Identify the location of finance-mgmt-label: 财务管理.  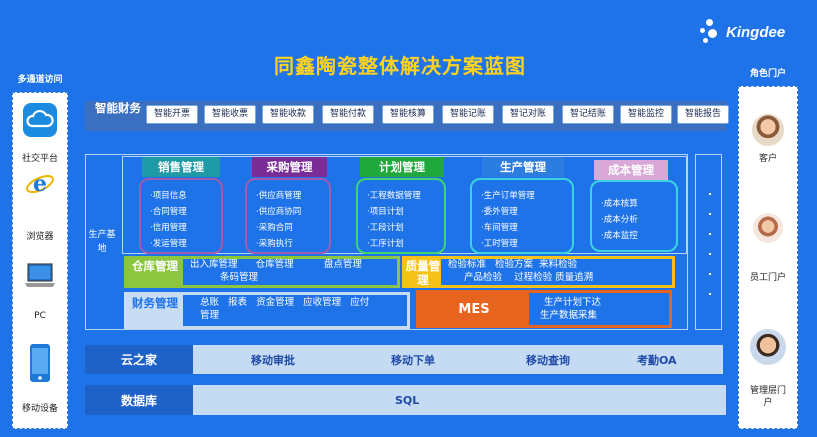
(155, 310).